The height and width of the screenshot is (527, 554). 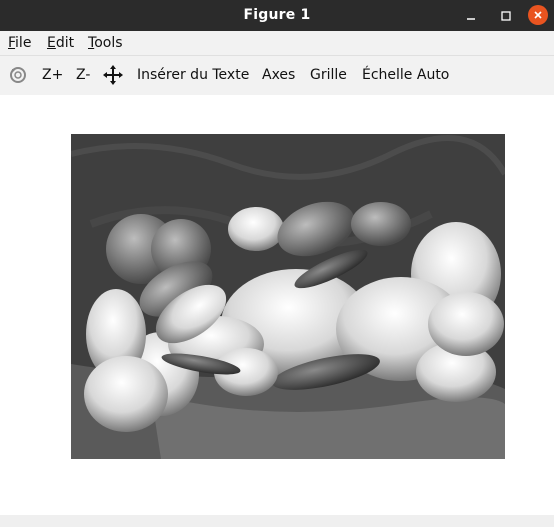 I want to click on close-icon, so click(x=538, y=15).